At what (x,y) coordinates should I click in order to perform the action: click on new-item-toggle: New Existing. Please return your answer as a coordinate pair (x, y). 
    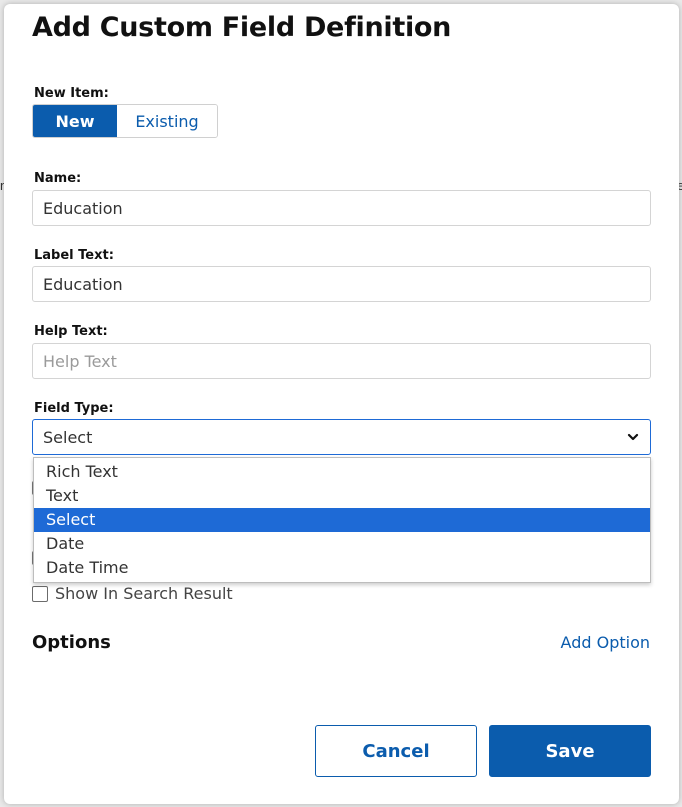
    Looking at the image, I should click on (125, 121).